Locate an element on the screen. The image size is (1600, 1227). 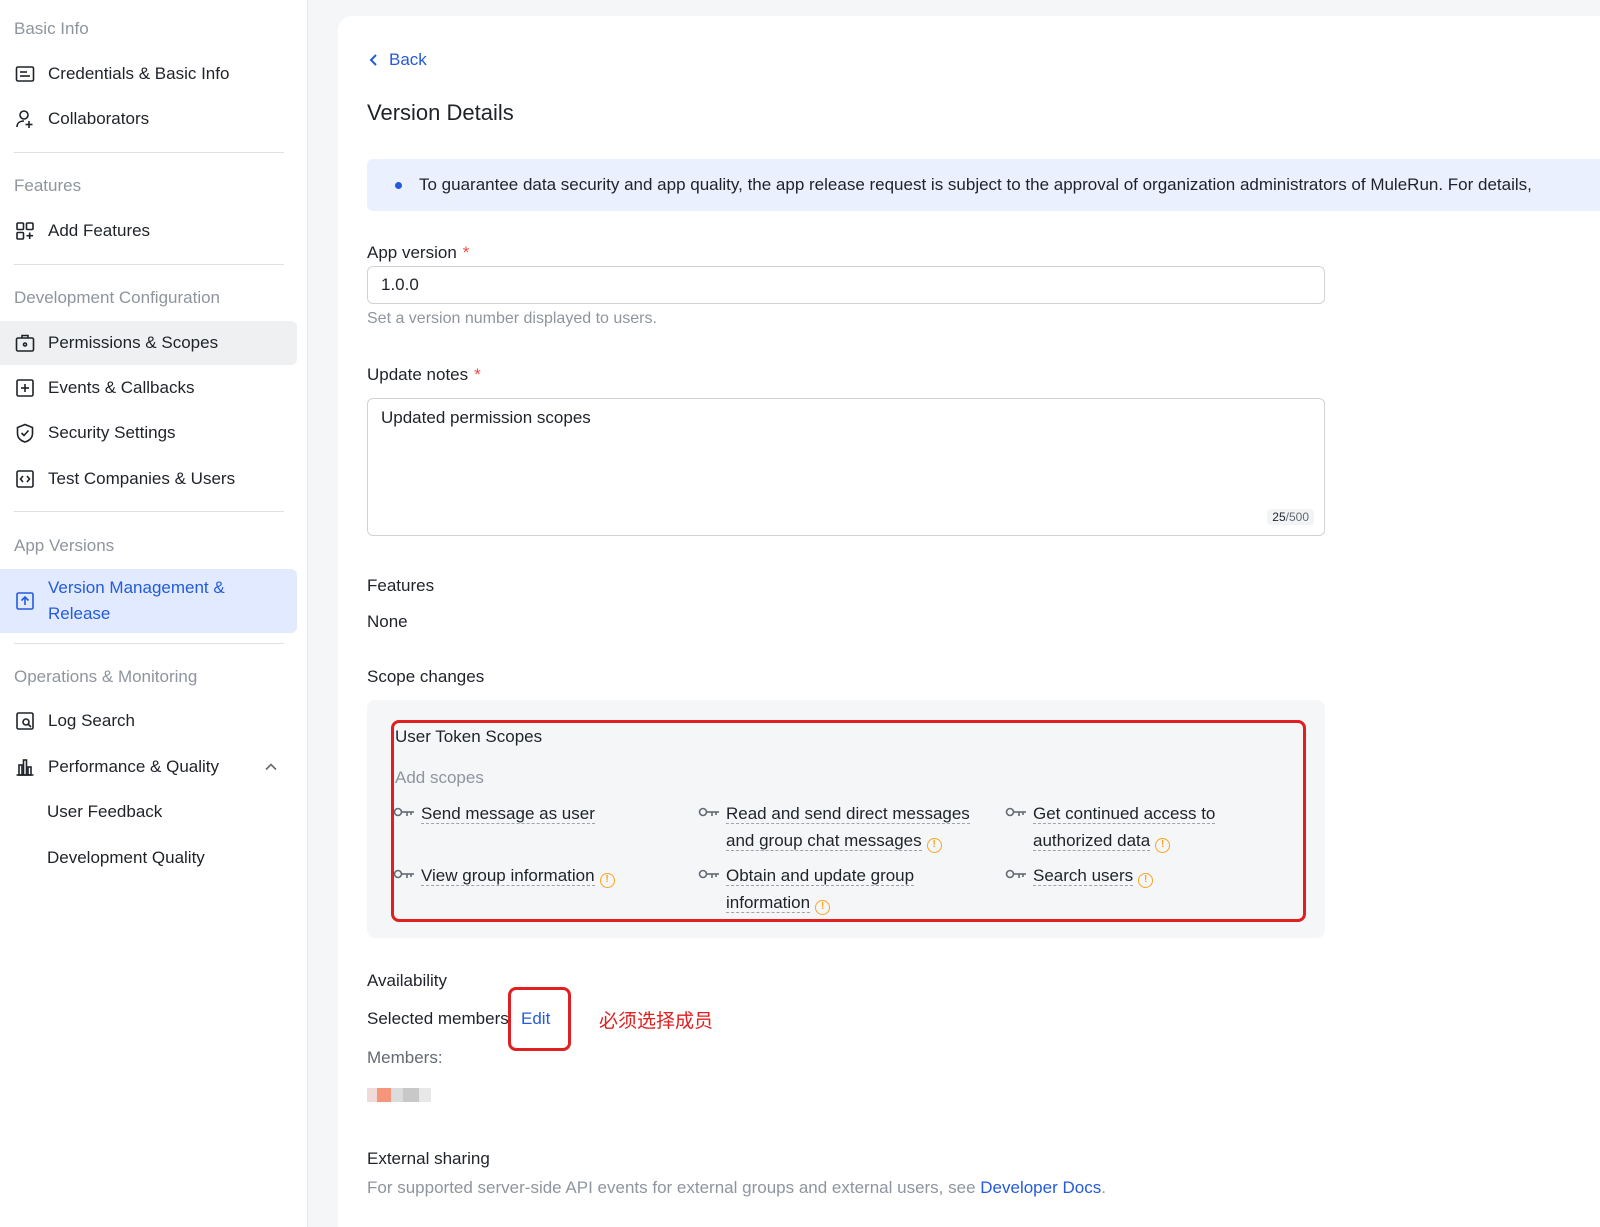
bullet-dot is located at coordinates (398, 185).